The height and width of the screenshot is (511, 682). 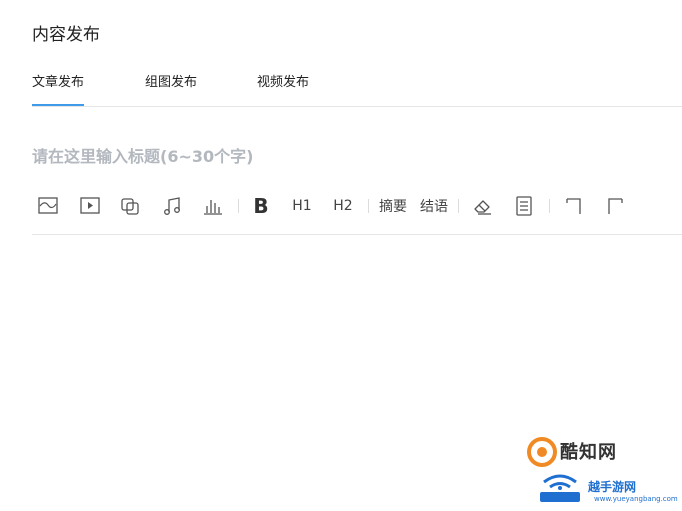 I want to click on clear-format-button, so click(x=483, y=206).